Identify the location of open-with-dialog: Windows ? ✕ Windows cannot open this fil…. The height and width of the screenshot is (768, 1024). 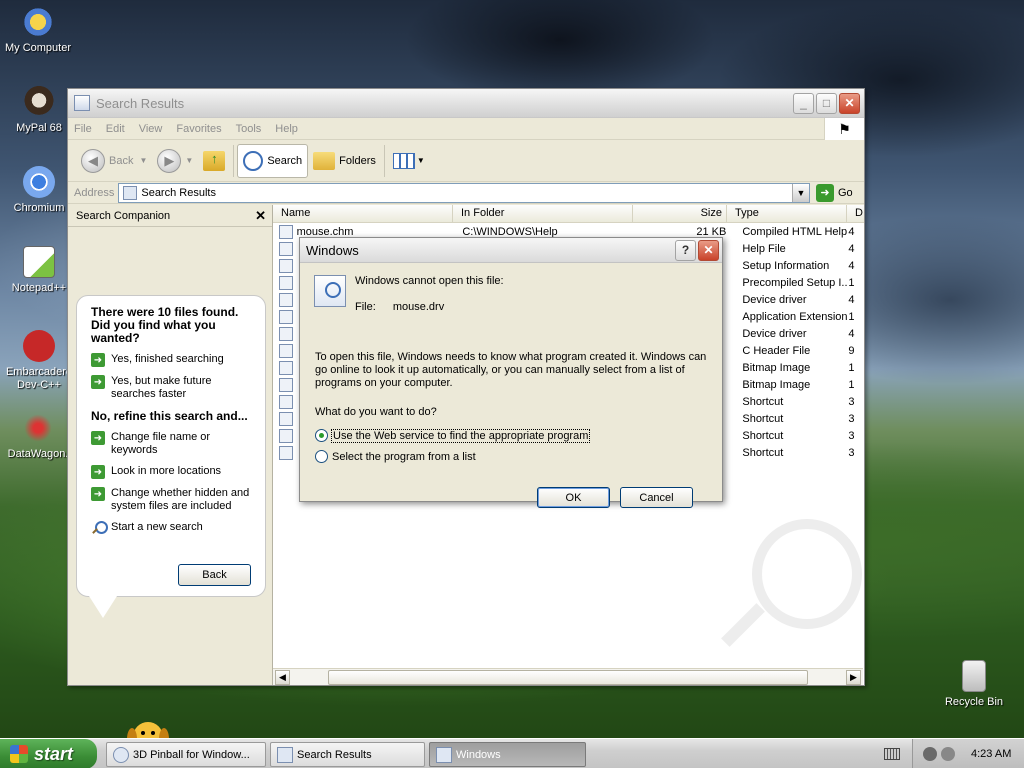
(511, 372).